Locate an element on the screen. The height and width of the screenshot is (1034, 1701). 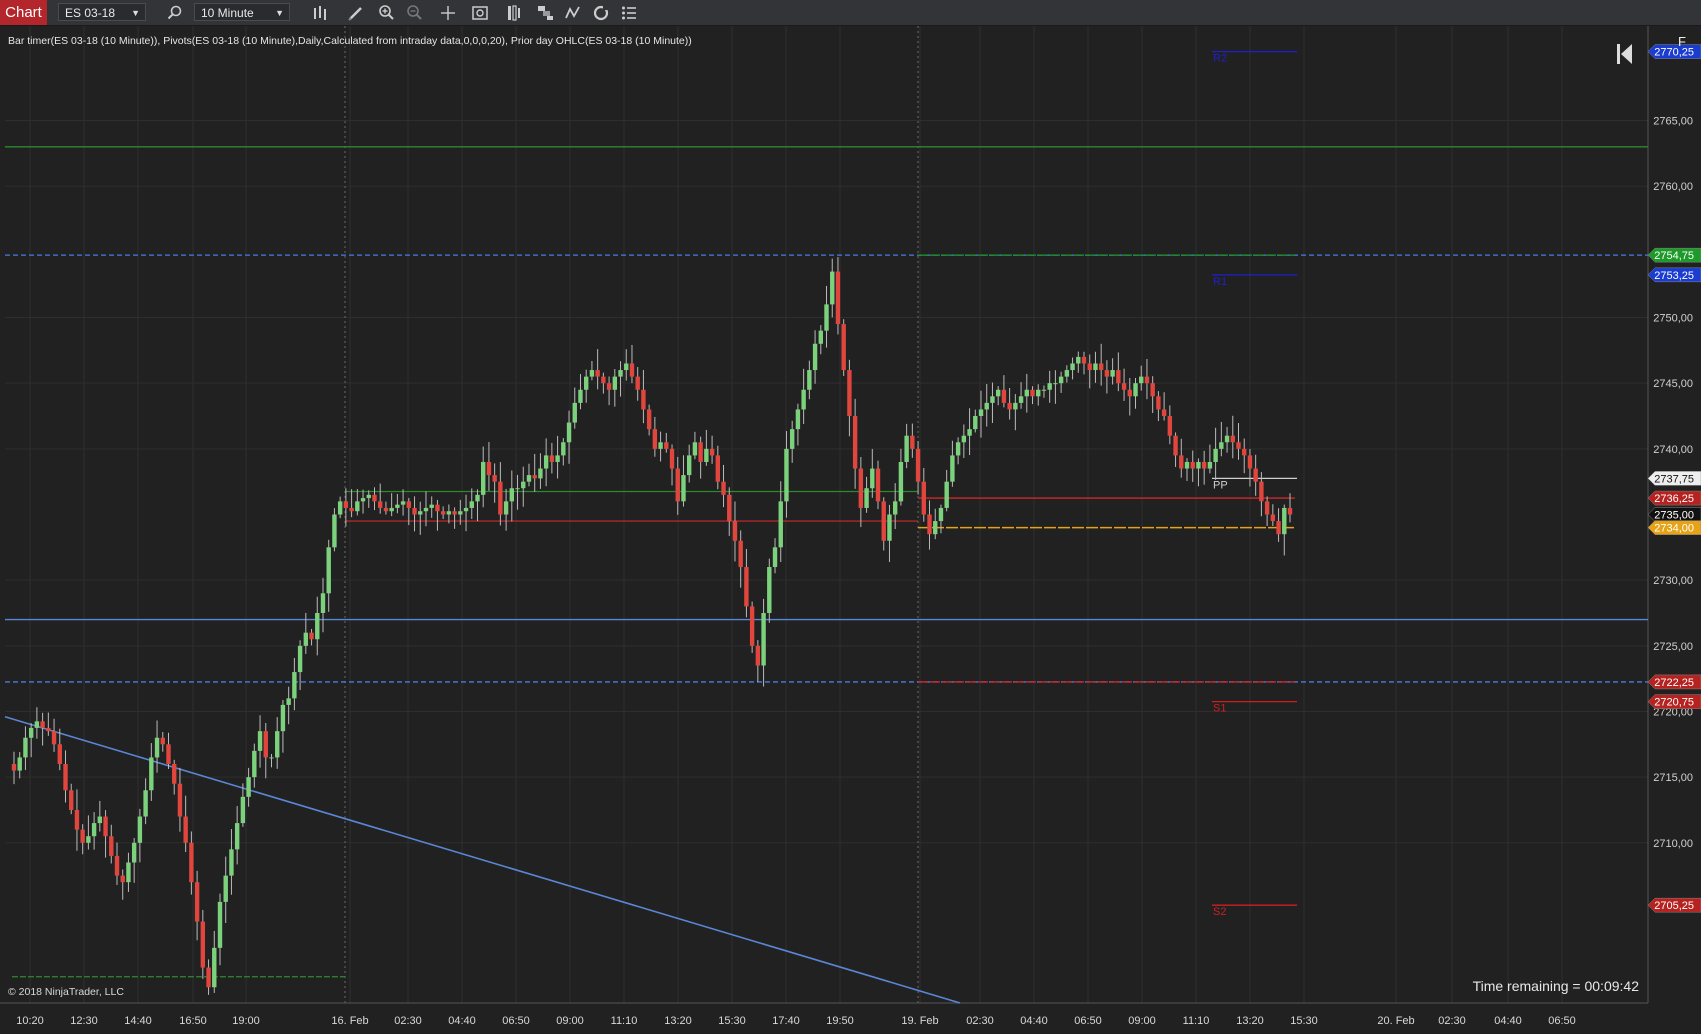
snapshot-icon is located at coordinates (480, 13).